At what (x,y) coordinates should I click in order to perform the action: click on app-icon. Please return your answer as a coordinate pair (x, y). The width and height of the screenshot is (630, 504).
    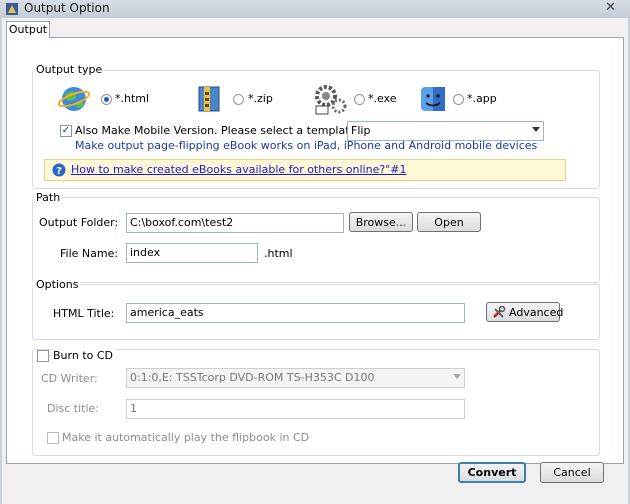
    Looking at the image, I should click on (12, 9).